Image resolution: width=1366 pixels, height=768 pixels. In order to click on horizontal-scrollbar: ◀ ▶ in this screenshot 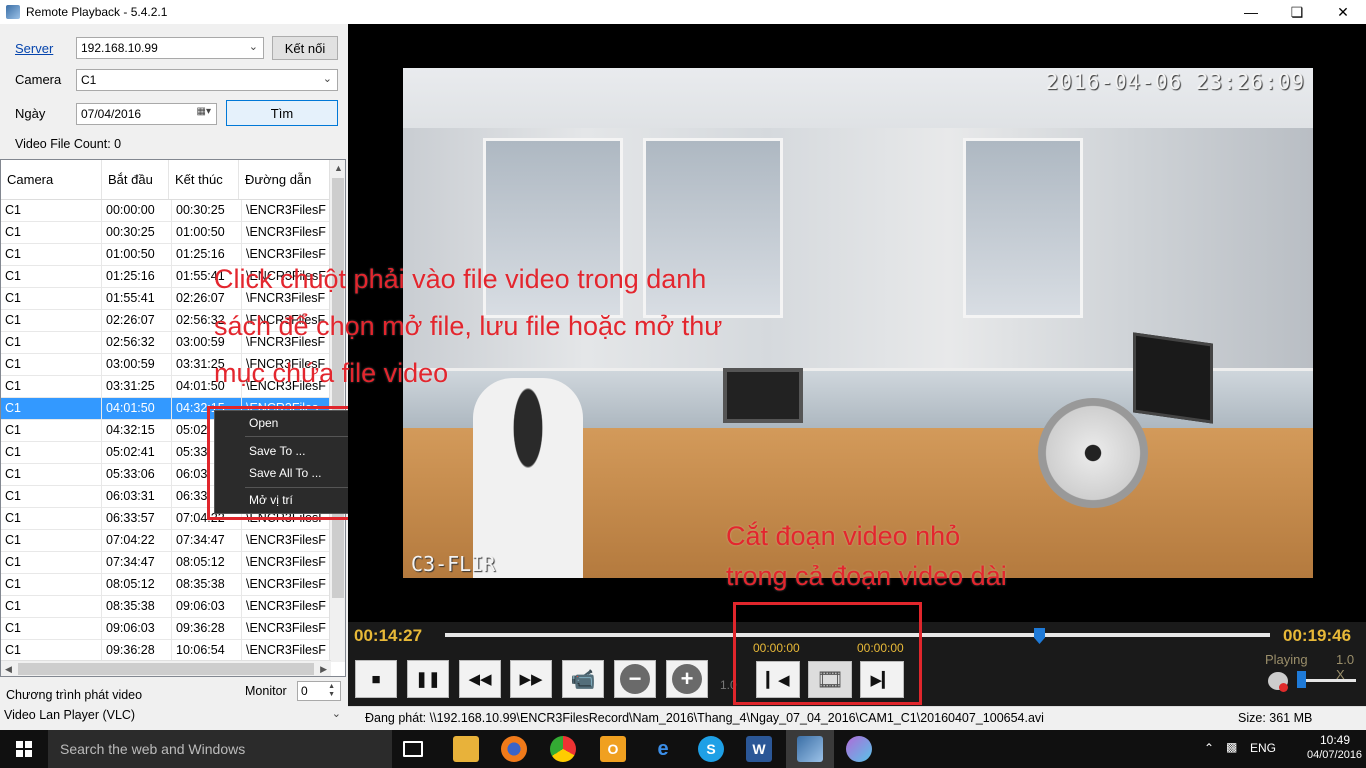, I will do `click(166, 668)`.